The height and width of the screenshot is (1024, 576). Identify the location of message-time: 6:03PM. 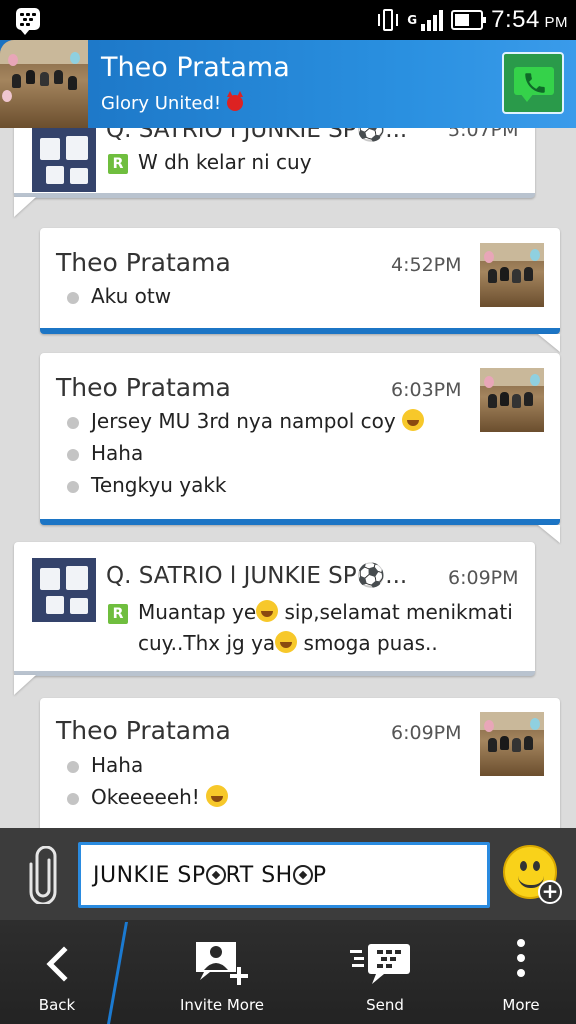
(426, 390).